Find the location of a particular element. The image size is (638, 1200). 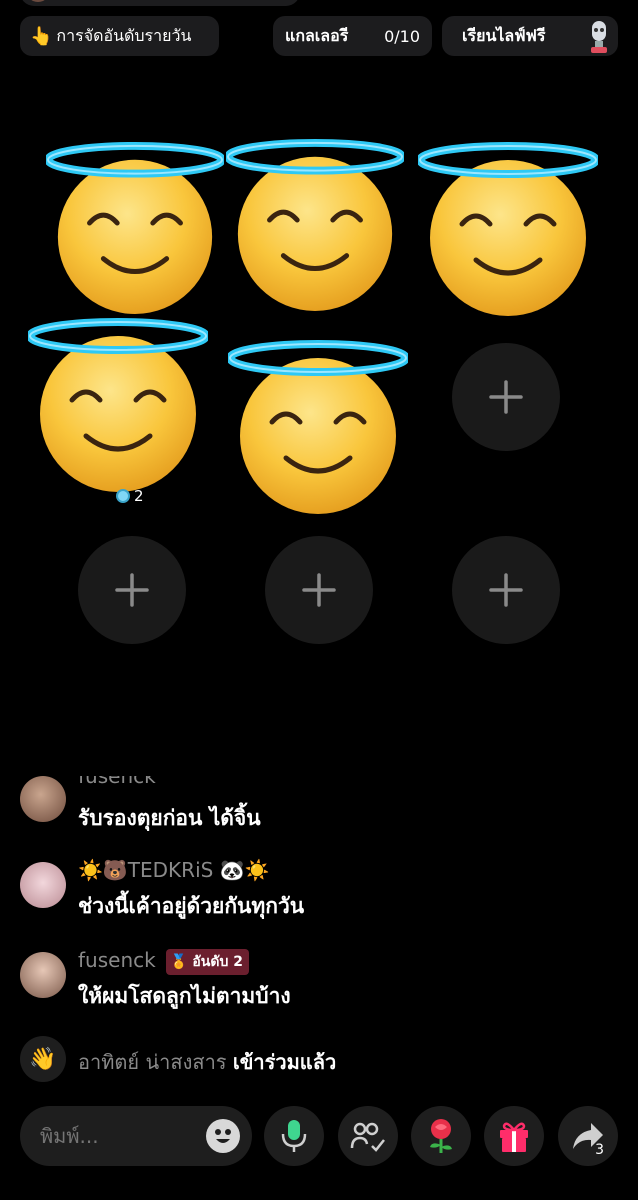

join-username: อาทิตย์ น่าสงสาร is located at coordinates (152, 1062).